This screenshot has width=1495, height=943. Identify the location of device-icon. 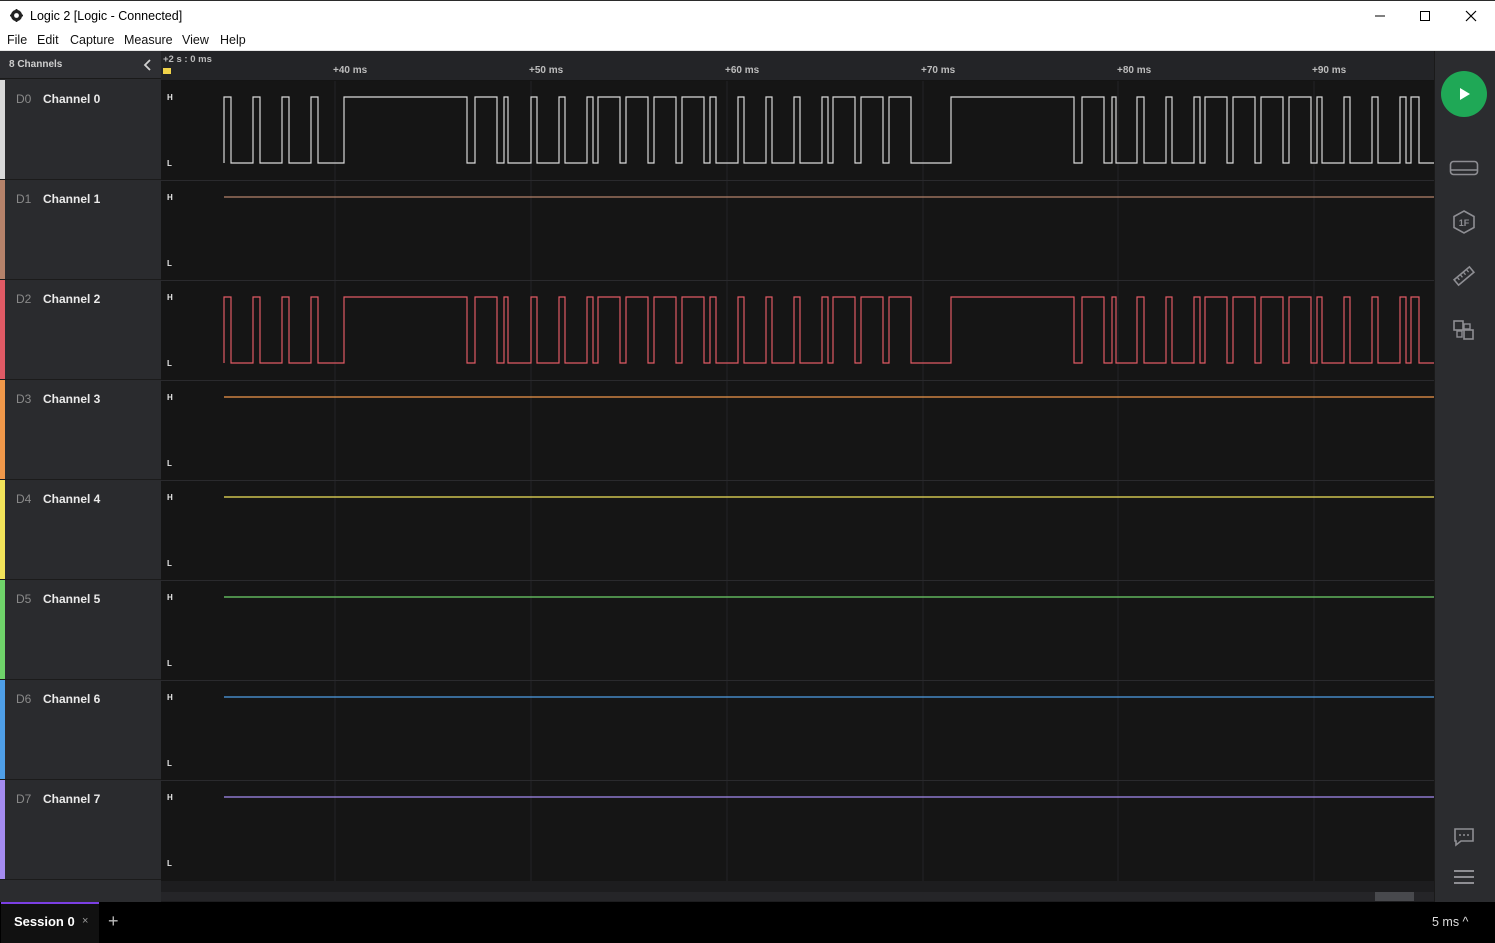
(1464, 168).